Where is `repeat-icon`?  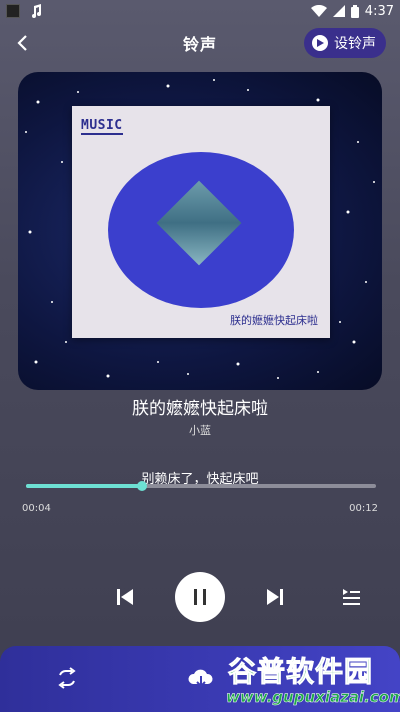
repeat-icon is located at coordinates (67, 678).